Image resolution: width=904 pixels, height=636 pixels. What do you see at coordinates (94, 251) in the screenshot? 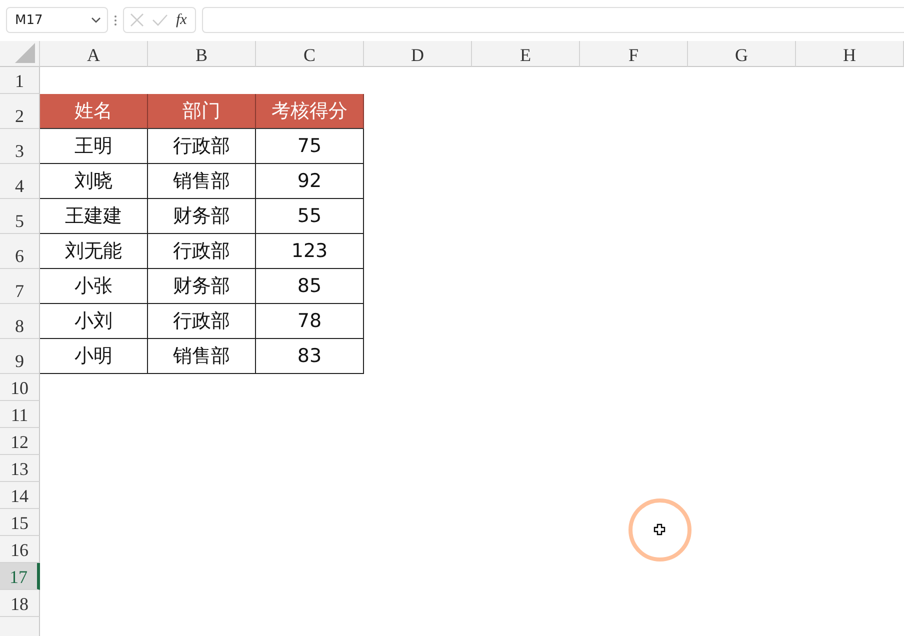
I see `table-cell: 刘无能` at bounding box center [94, 251].